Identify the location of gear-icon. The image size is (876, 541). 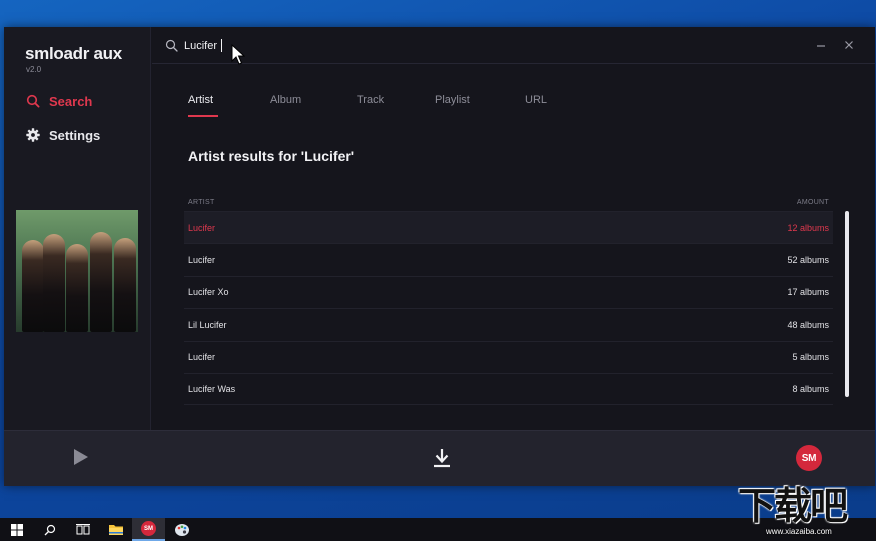
(33, 135).